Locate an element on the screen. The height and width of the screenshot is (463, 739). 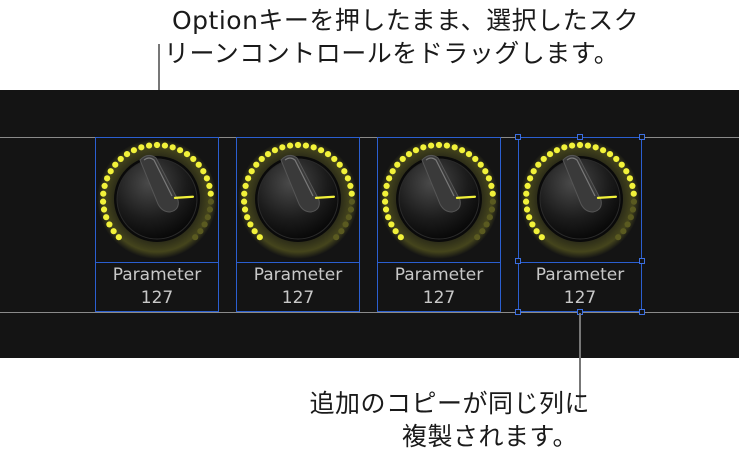
screen-control-4-selected: Parameter 127 is located at coordinates (580, 224).